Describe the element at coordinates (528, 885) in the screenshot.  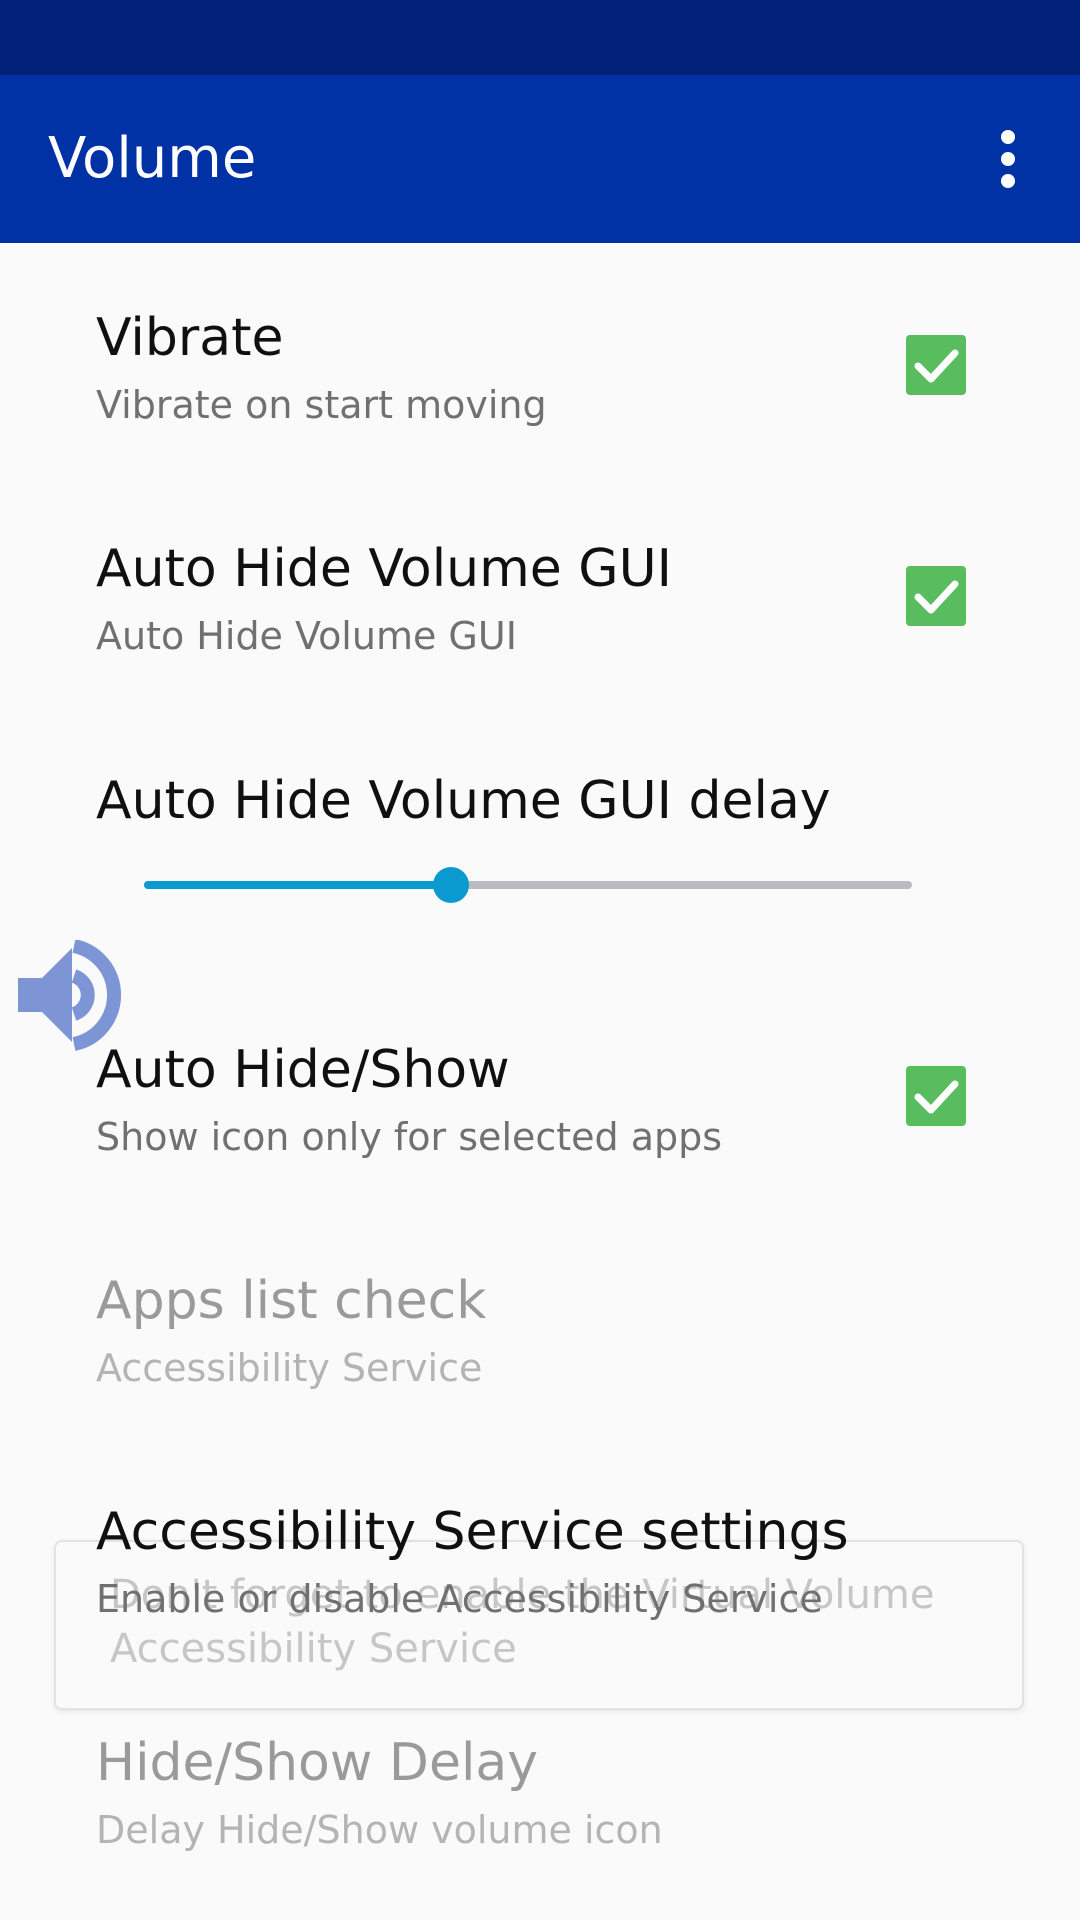
I see `auto-hide-delay-slider` at that location.